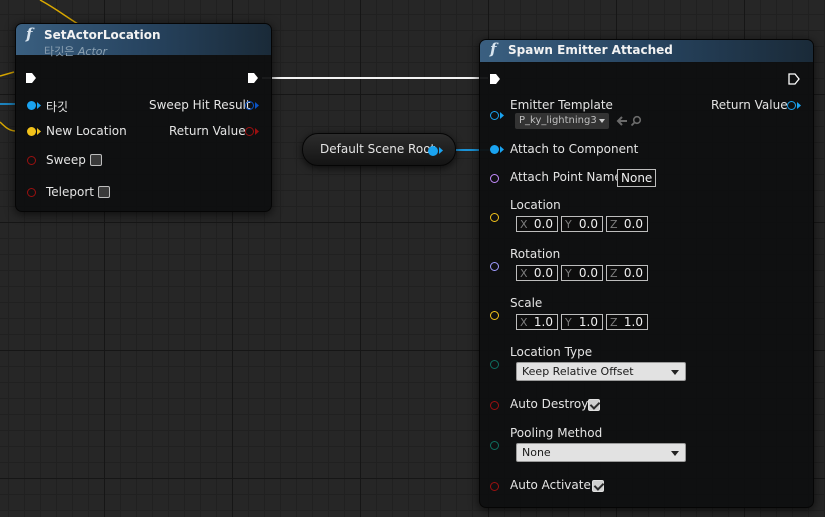 Image resolution: width=825 pixels, height=517 pixels. Describe the element at coordinates (257, 131) in the screenshot. I see `sla-return-value-arrow-icon` at that location.